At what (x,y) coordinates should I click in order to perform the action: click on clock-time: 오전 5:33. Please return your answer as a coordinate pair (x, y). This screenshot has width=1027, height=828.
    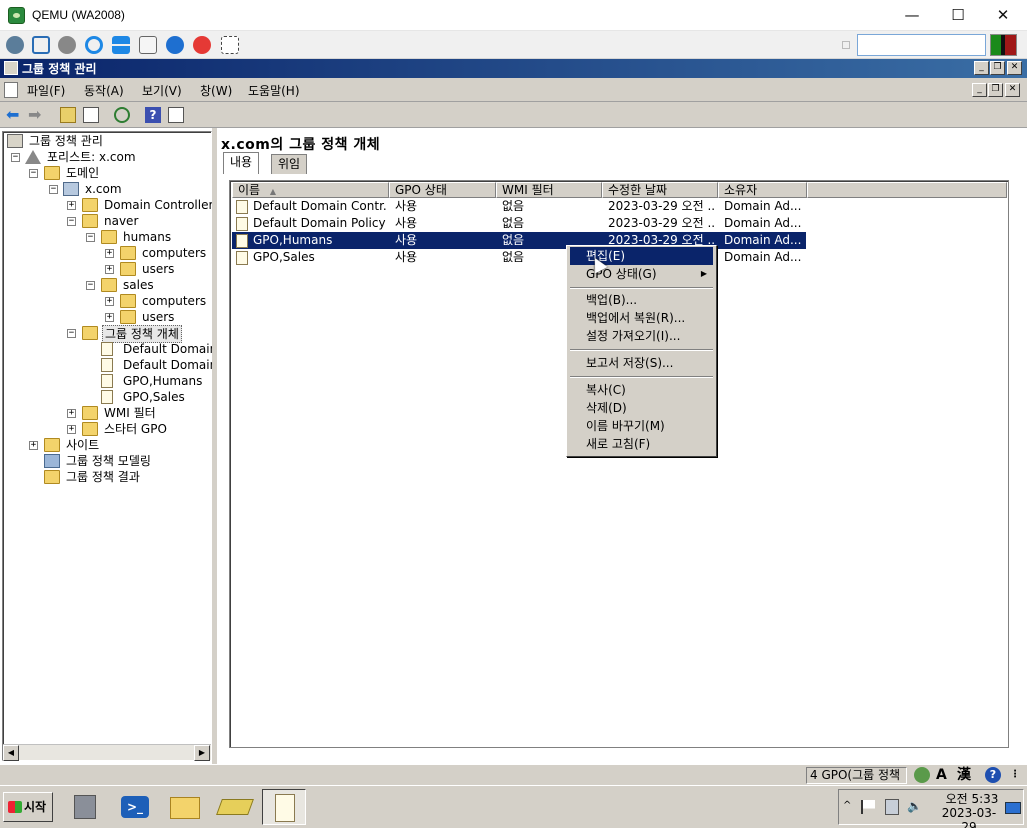
    Looking at the image, I should click on (972, 798).